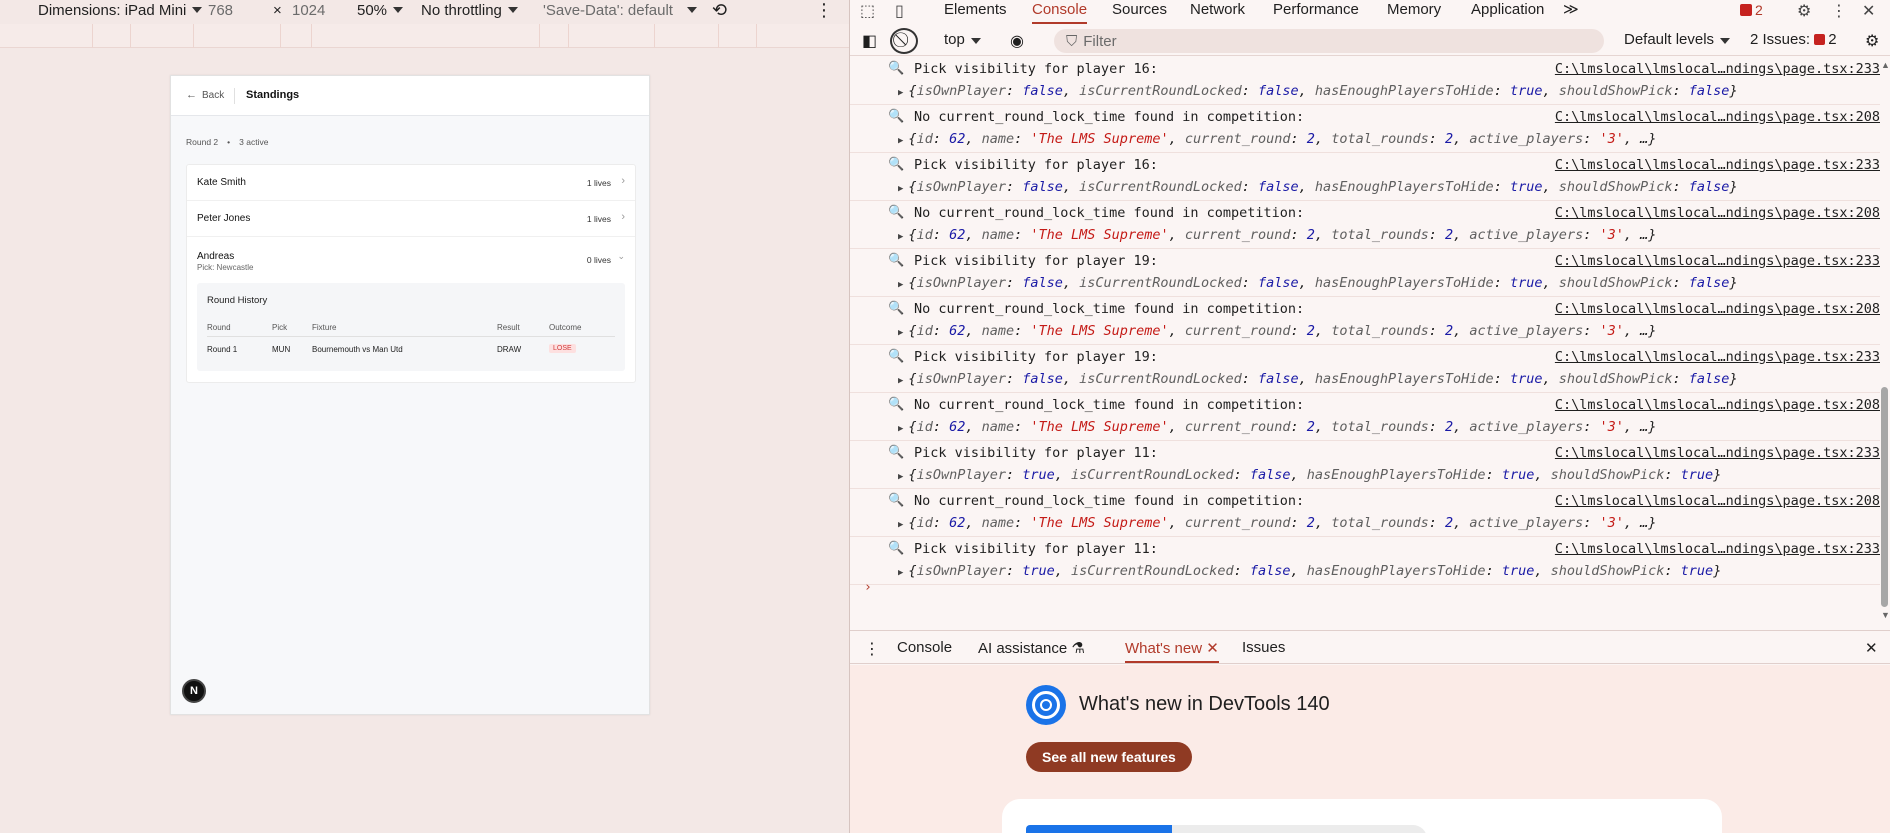  What do you see at coordinates (1333, 41) in the screenshot?
I see `filter-input` at bounding box center [1333, 41].